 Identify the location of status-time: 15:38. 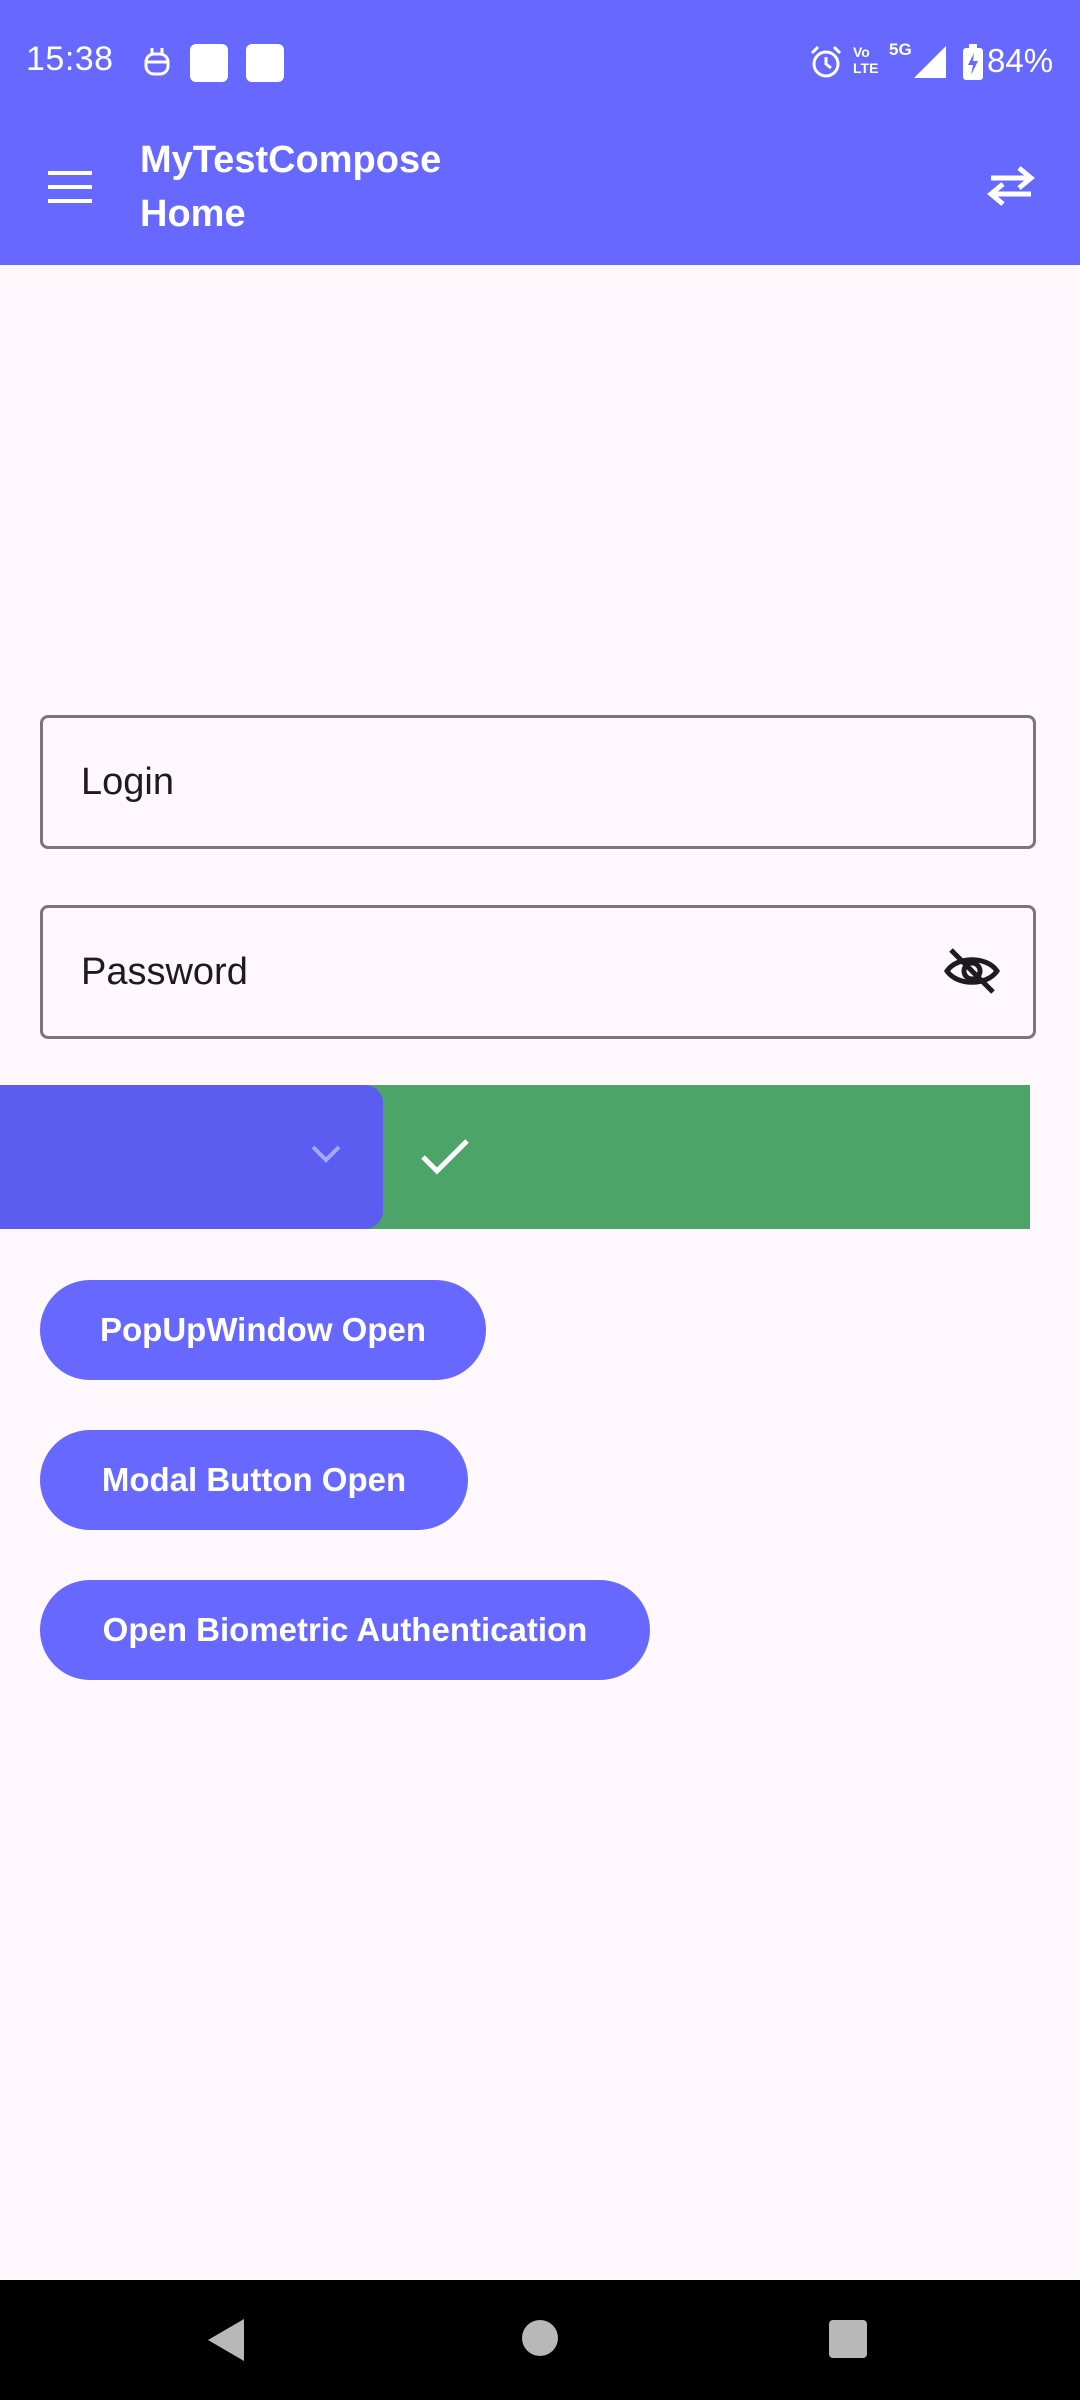
(70, 59).